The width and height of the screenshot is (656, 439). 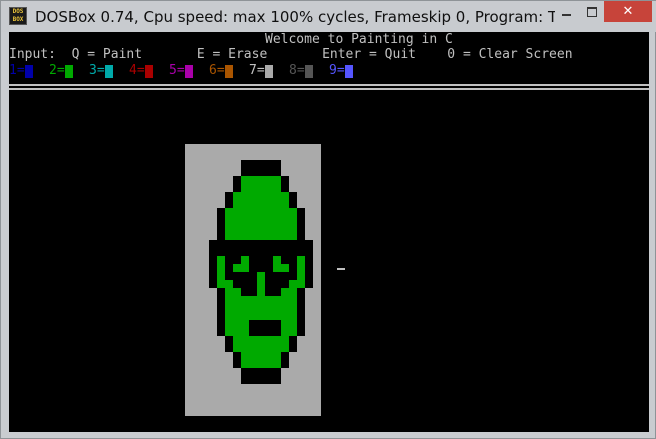 I want to click on palette-label-8: 8=, so click(x=297, y=70).